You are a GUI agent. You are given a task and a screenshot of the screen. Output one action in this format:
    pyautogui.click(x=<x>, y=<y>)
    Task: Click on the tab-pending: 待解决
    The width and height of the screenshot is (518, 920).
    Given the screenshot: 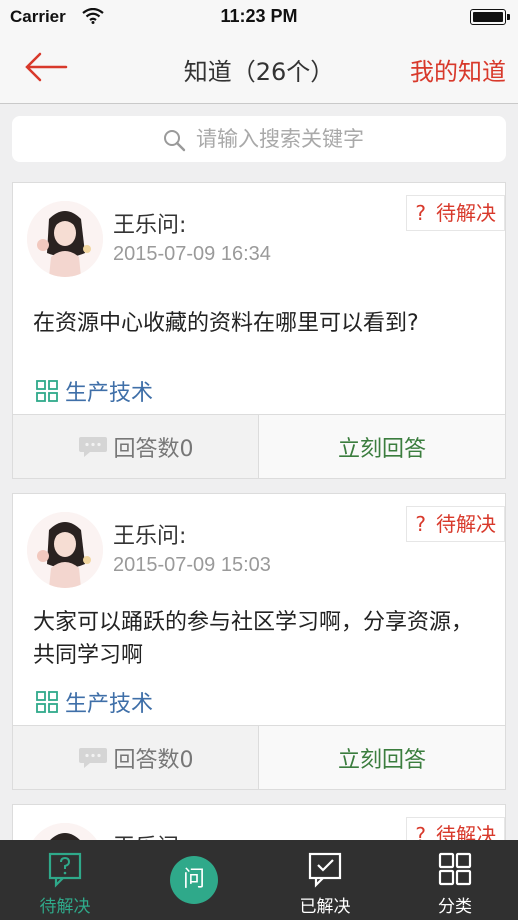 What is the action you would take?
    pyautogui.click(x=65, y=880)
    